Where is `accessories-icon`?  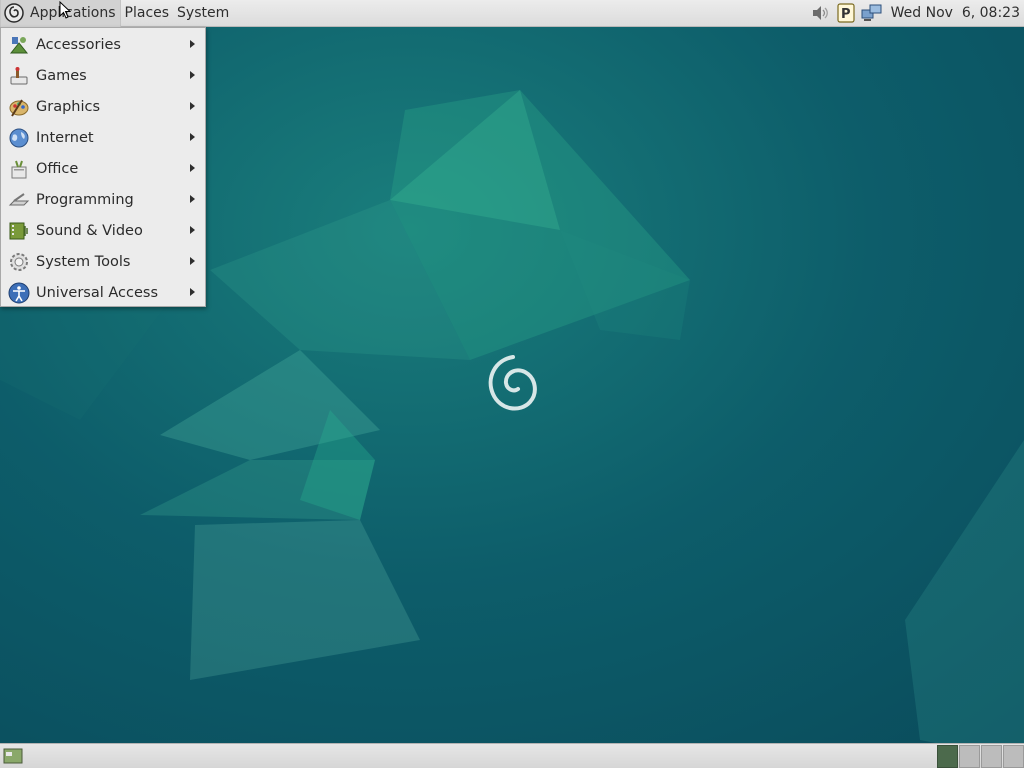 accessories-icon is located at coordinates (19, 45).